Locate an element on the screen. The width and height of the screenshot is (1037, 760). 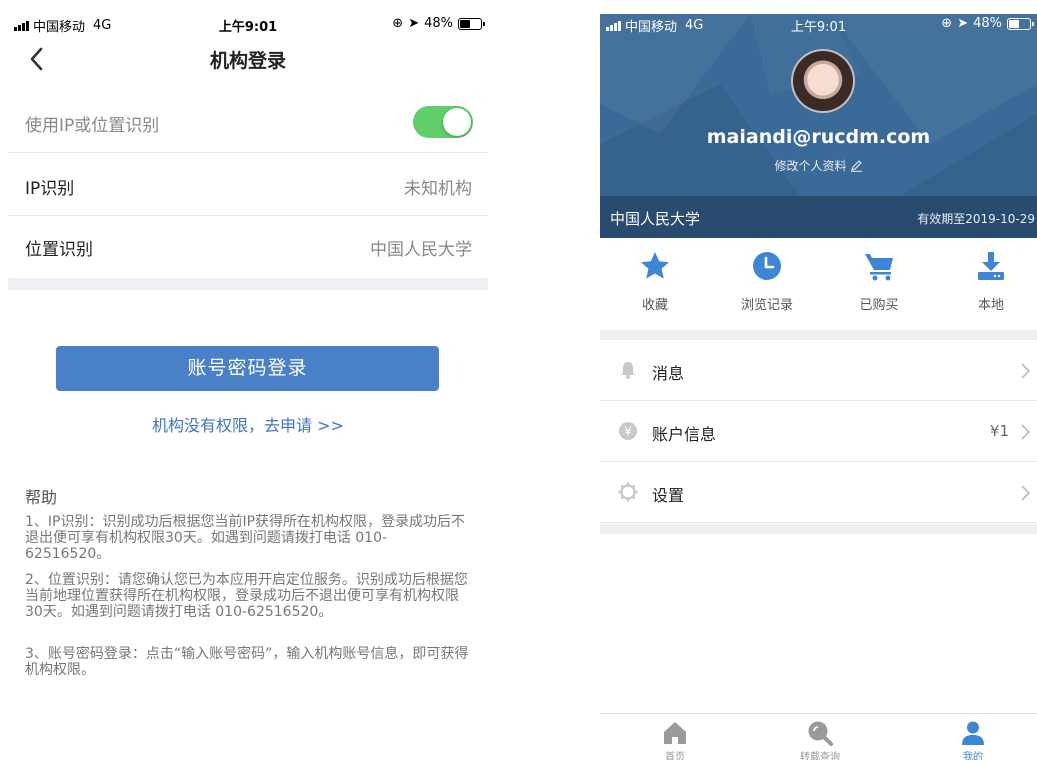
quick-actions: 收藏 浏览记录 已购买 本地 is located at coordinates (818, 285).